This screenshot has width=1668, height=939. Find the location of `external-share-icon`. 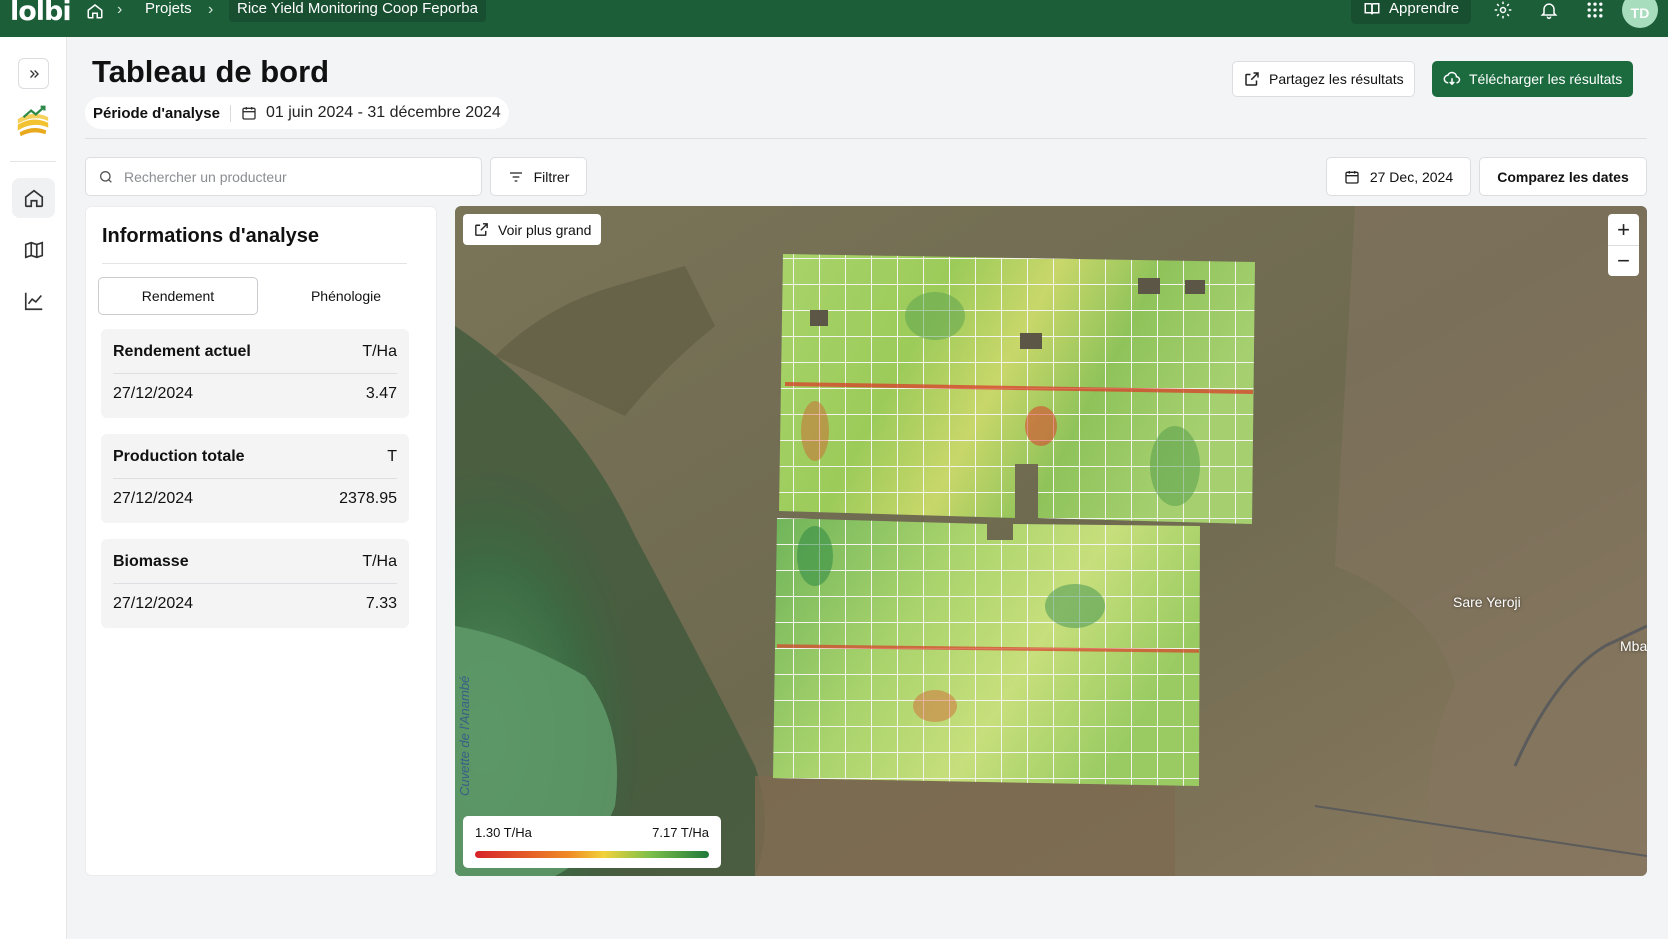

external-share-icon is located at coordinates (1252, 79).